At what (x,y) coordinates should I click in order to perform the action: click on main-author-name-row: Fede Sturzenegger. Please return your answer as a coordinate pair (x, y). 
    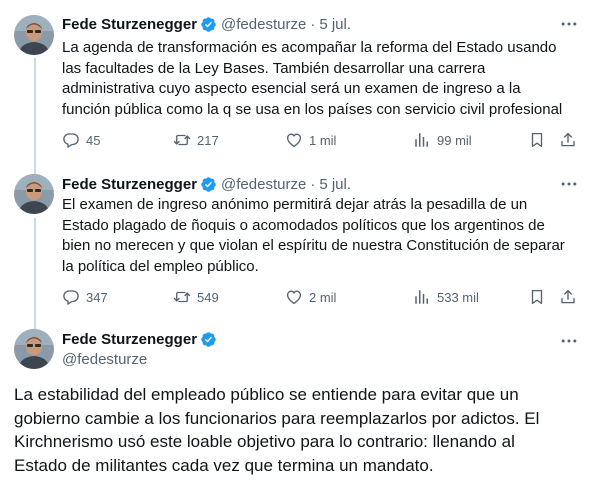
    Looking at the image, I should click on (139, 339).